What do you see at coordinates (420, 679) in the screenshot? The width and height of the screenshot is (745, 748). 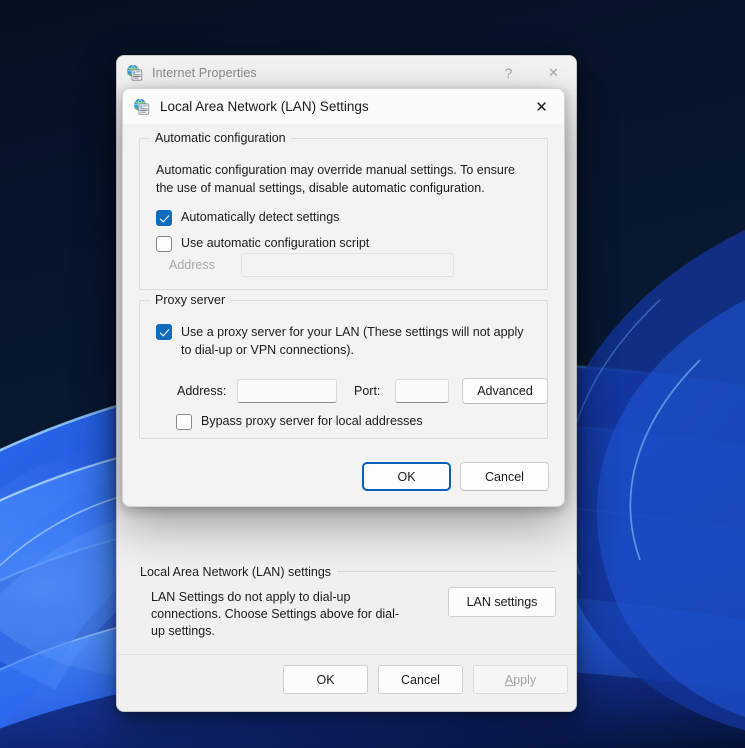 I see `internet-properties-cancel-button: Cancel` at bounding box center [420, 679].